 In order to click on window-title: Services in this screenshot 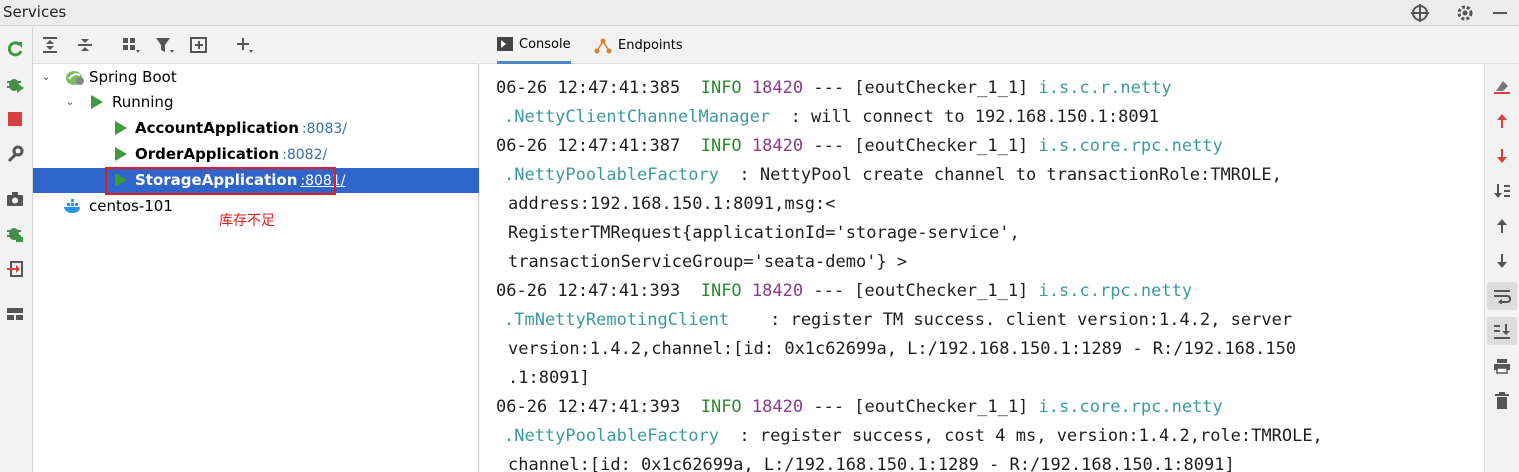, I will do `click(35, 12)`.